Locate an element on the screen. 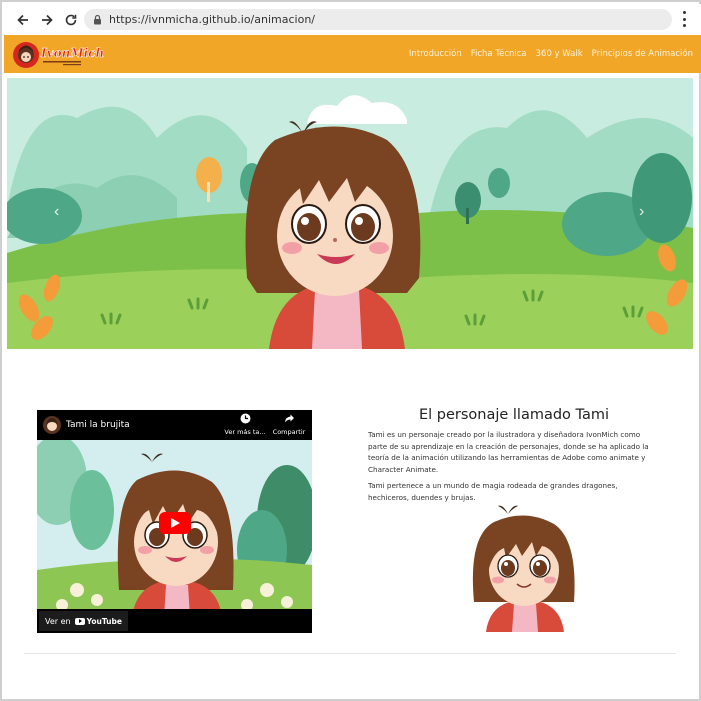 The height and width of the screenshot is (701, 701). kebab-menu-icon is located at coordinates (684, 19).